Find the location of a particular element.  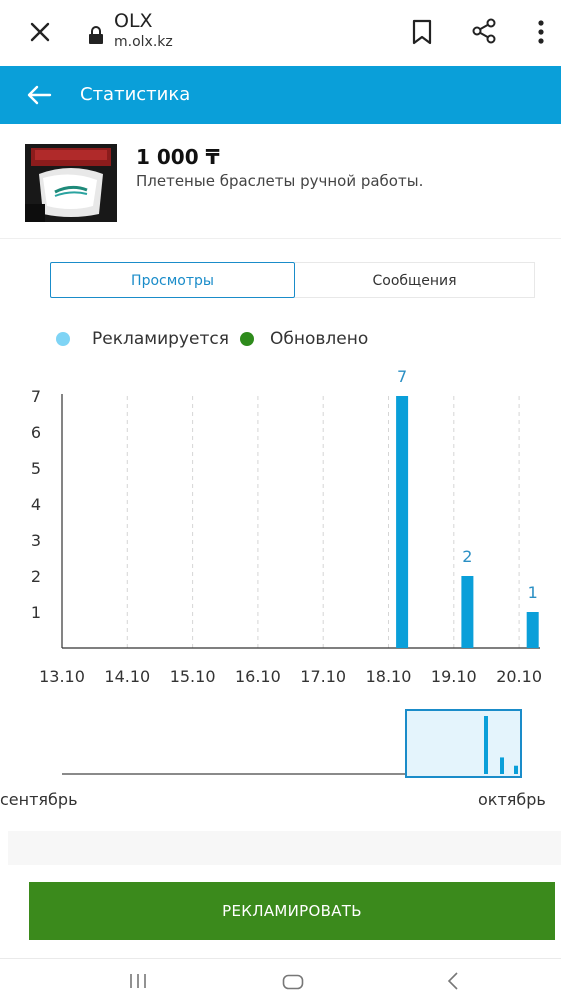

tab-messages: Сообщения is located at coordinates (415, 280).